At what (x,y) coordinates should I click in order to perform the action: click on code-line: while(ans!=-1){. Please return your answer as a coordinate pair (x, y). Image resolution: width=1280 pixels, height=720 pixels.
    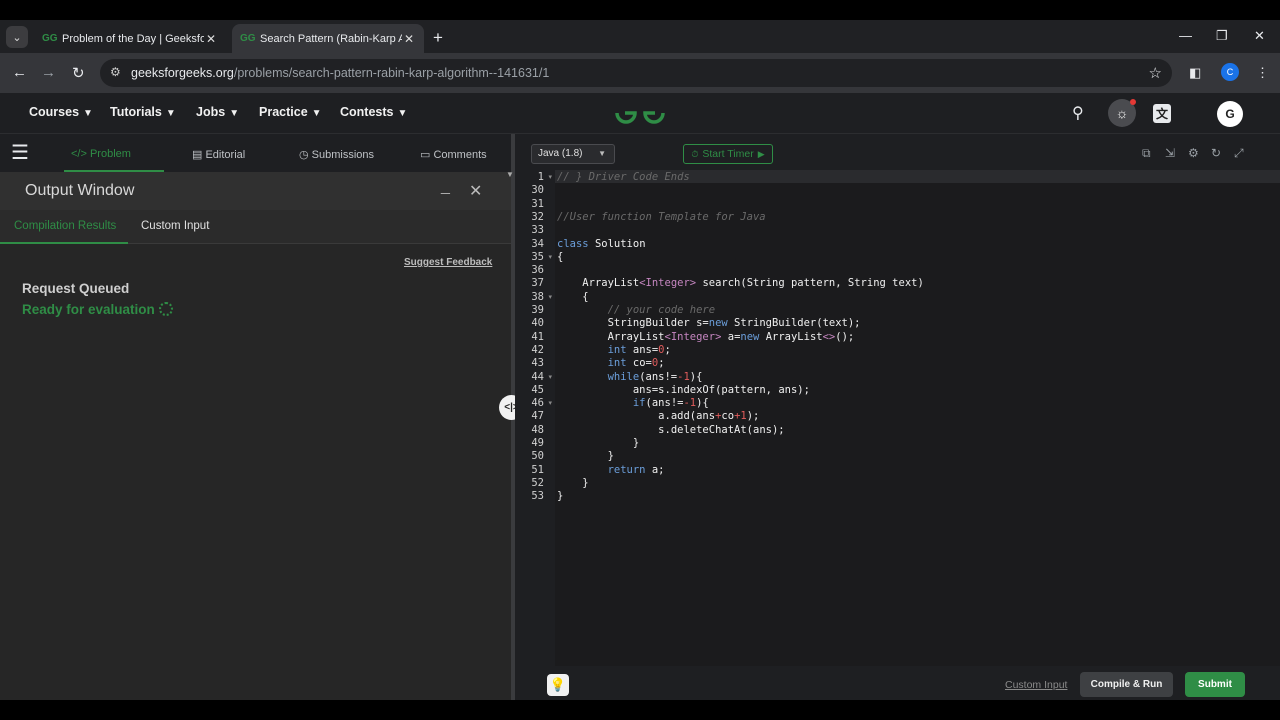
    Looking at the image, I should click on (655, 376).